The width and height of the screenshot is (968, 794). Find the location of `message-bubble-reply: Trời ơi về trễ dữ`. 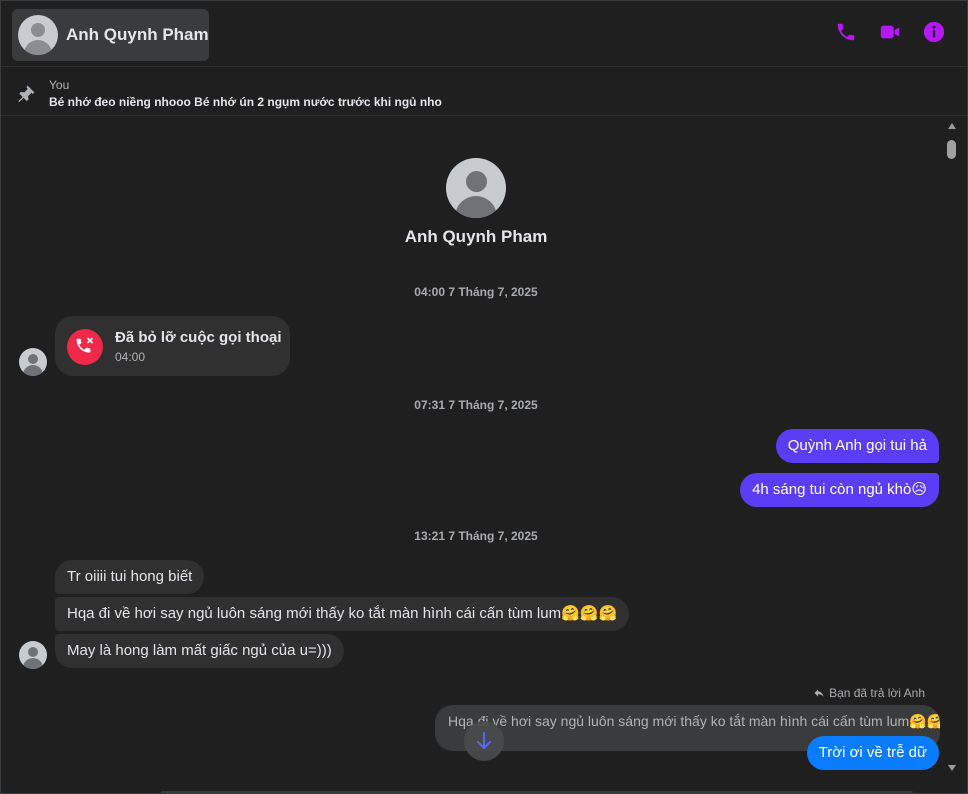

message-bubble-reply: Trời ơi về trễ dữ is located at coordinates (872, 753).